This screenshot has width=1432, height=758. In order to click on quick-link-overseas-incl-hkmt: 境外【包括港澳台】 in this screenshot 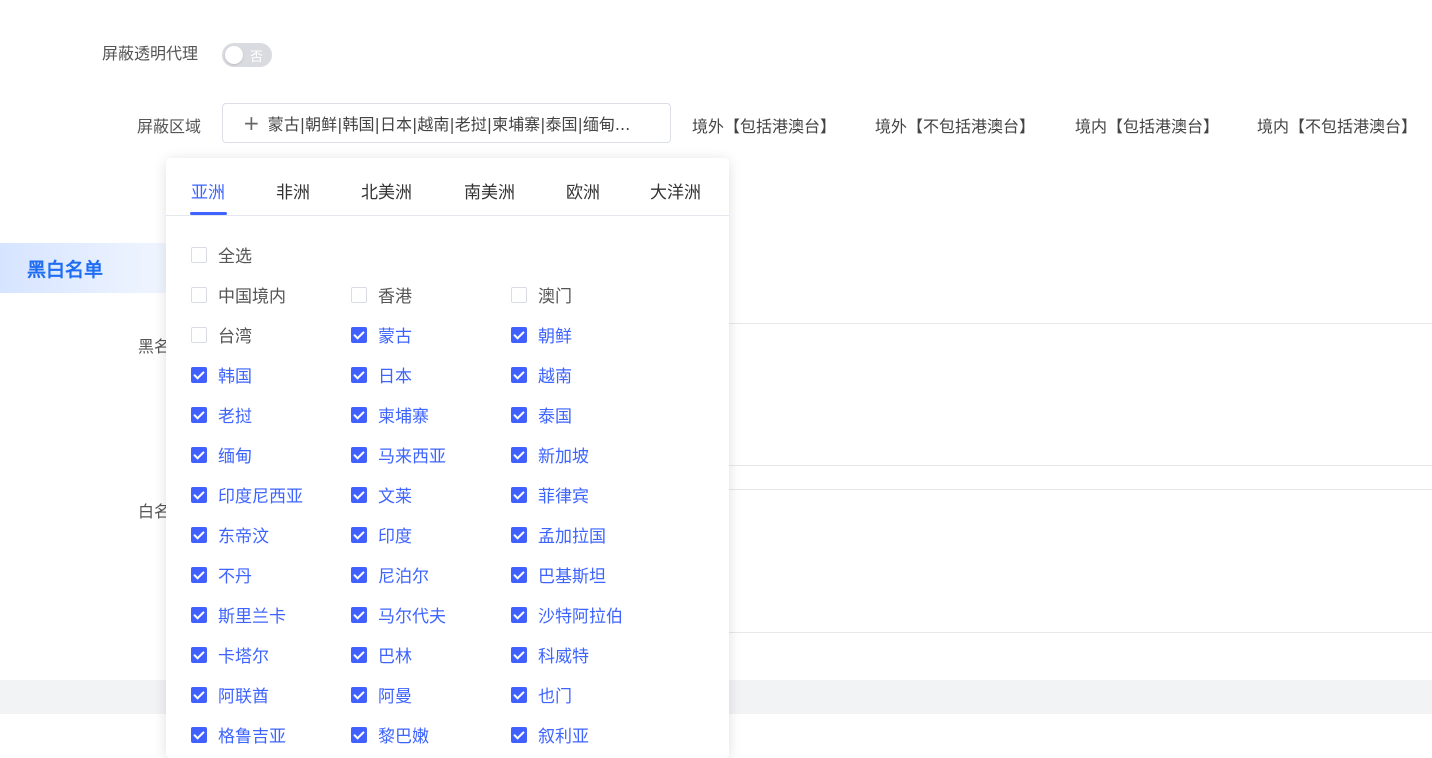, I will do `click(764, 125)`.